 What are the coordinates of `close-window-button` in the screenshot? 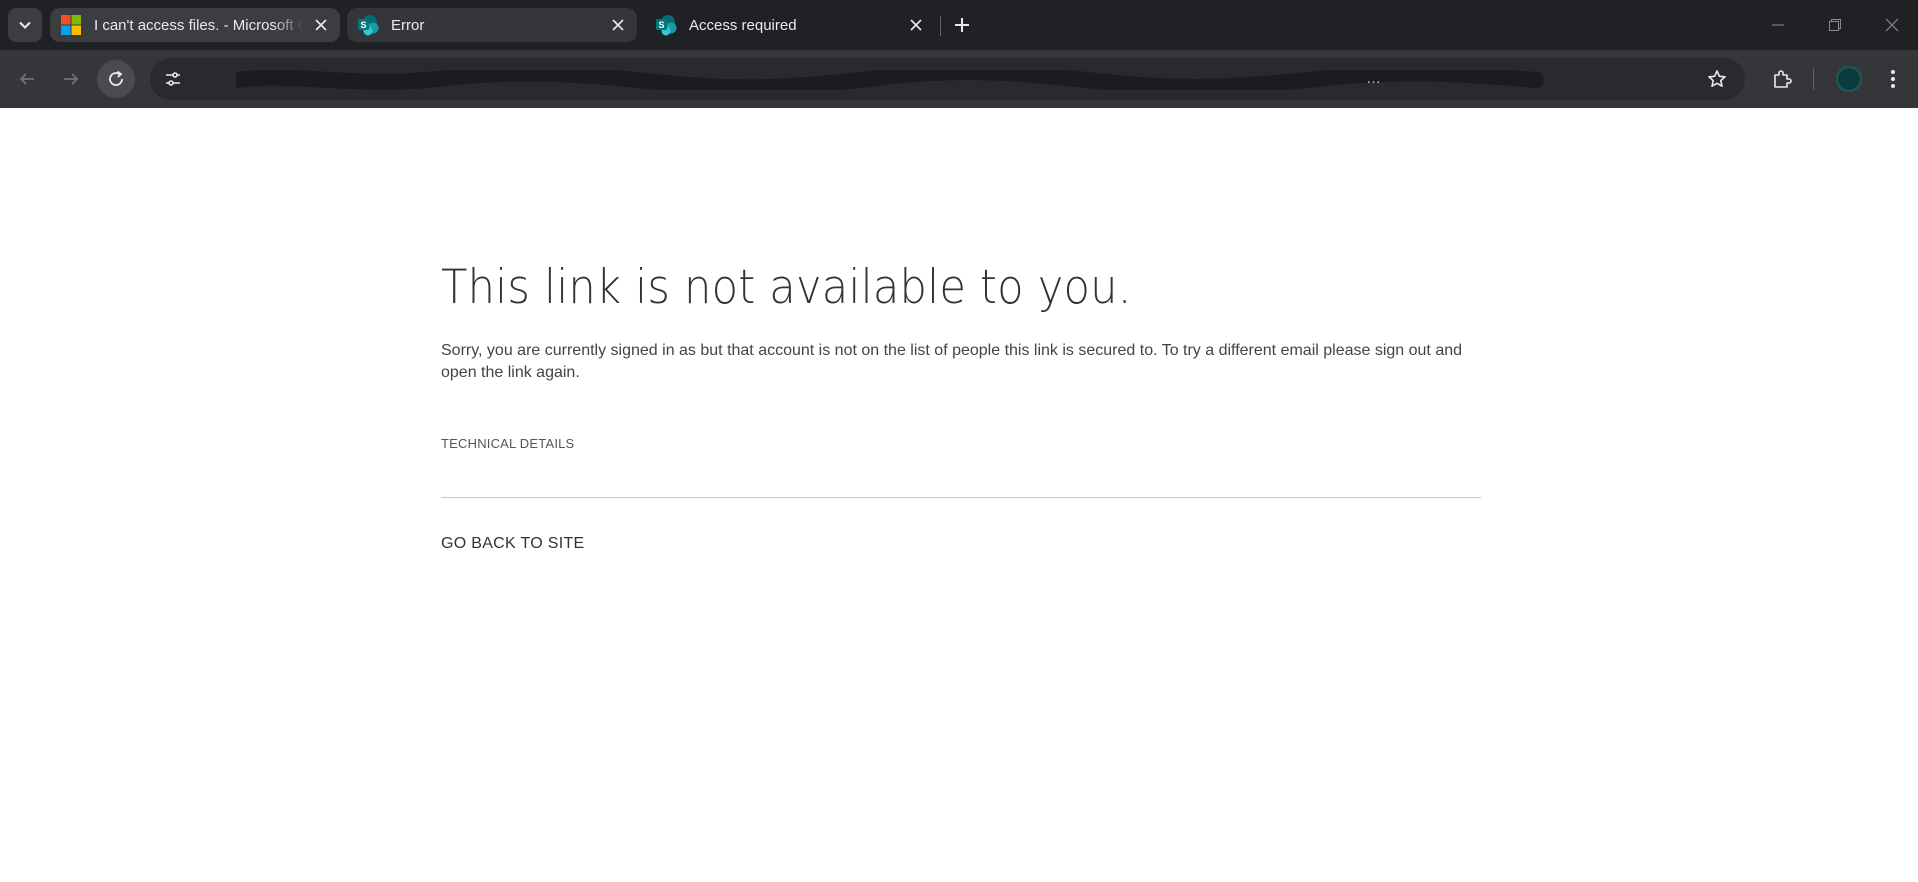 It's located at (1892, 25).